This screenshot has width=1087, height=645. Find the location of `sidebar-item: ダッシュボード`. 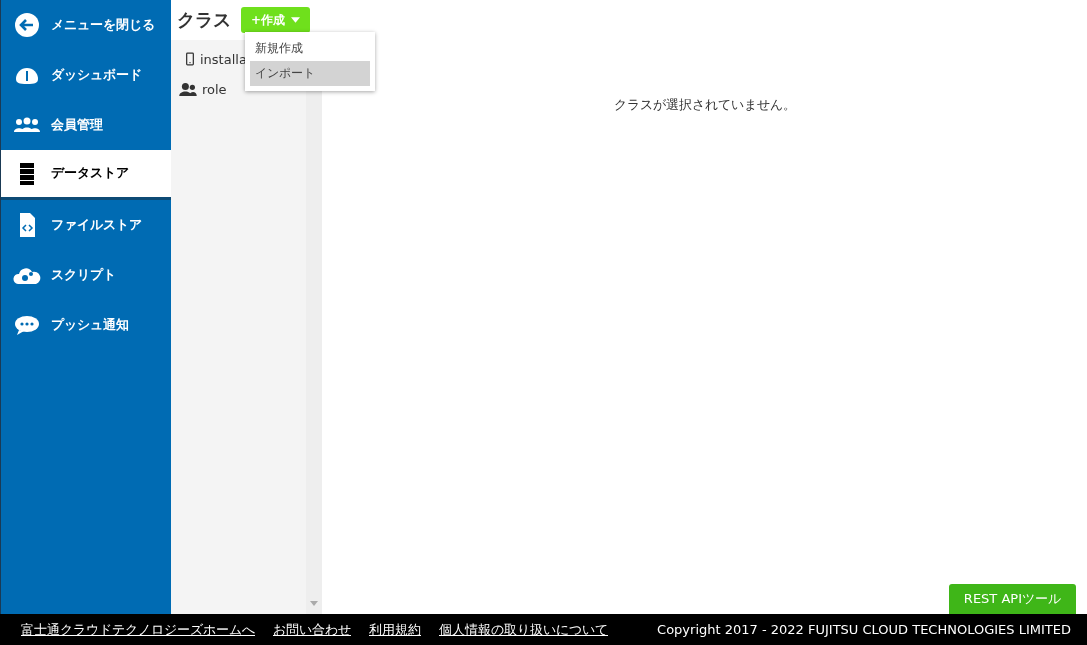

sidebar-item: ダッシュボード is located at coordinates (86, 75).